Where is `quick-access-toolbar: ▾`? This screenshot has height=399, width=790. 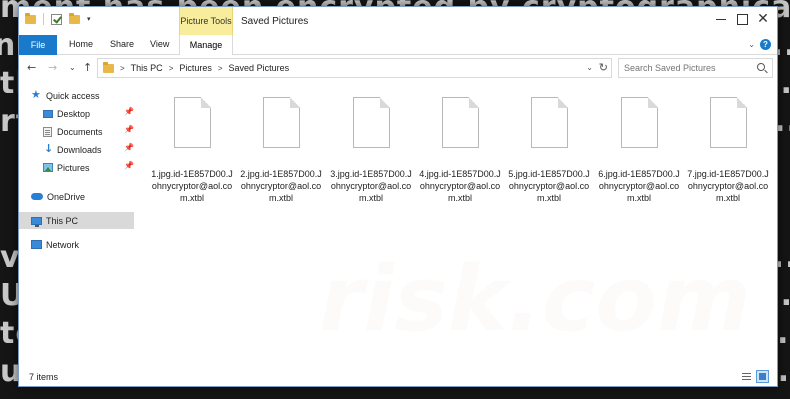
quick-access-toolbar: ▾ is located at coordinates (58, 18).